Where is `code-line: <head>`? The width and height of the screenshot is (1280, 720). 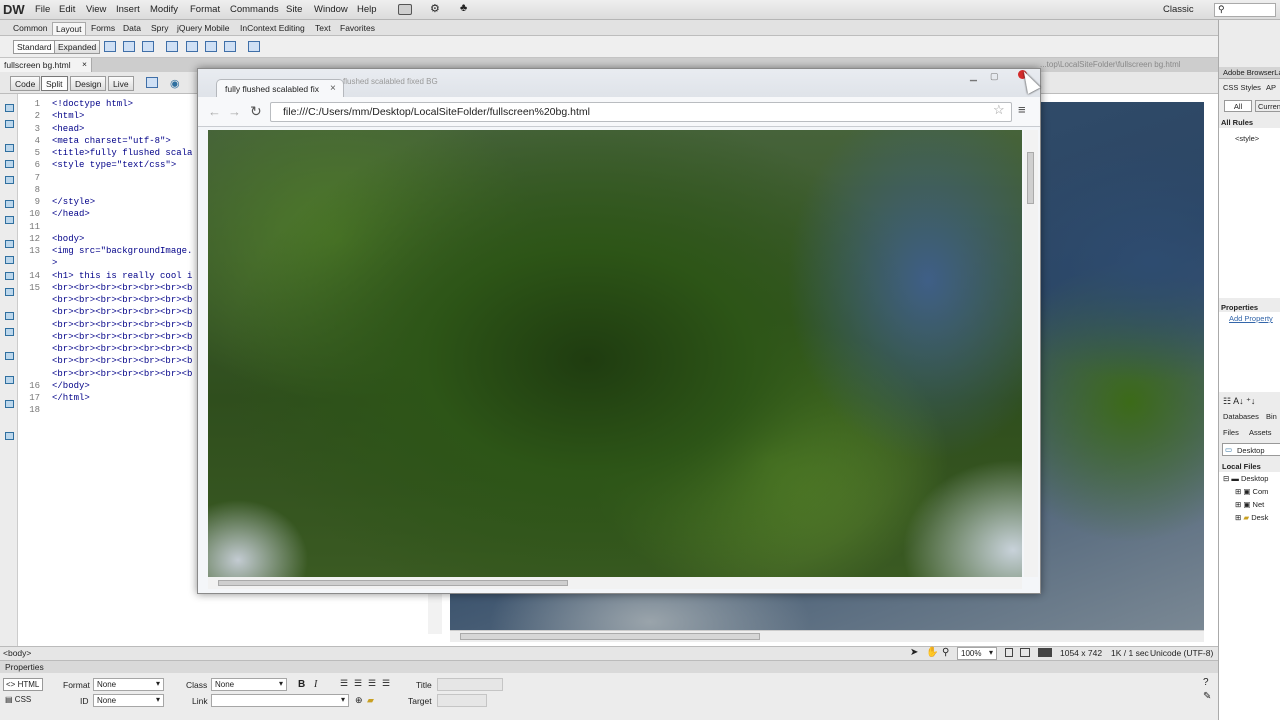
code-line: <head> is located at coordinates (122, 129).